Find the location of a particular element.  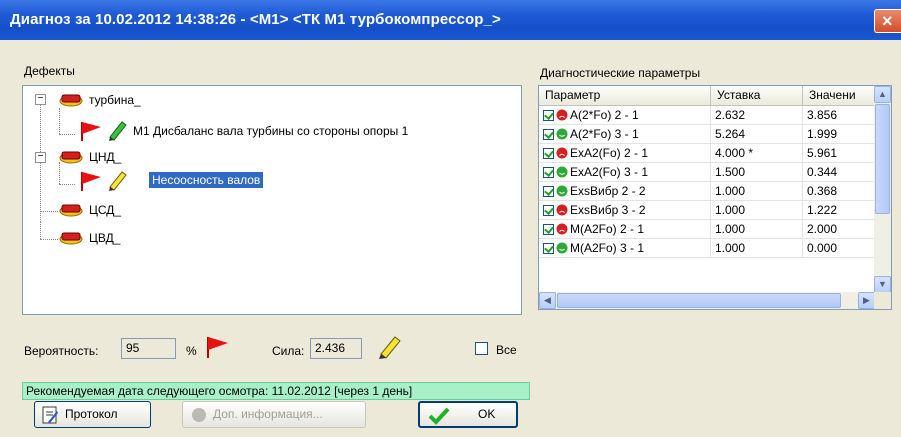

value-cell: 0.344 is located at coordinates (839, 172).